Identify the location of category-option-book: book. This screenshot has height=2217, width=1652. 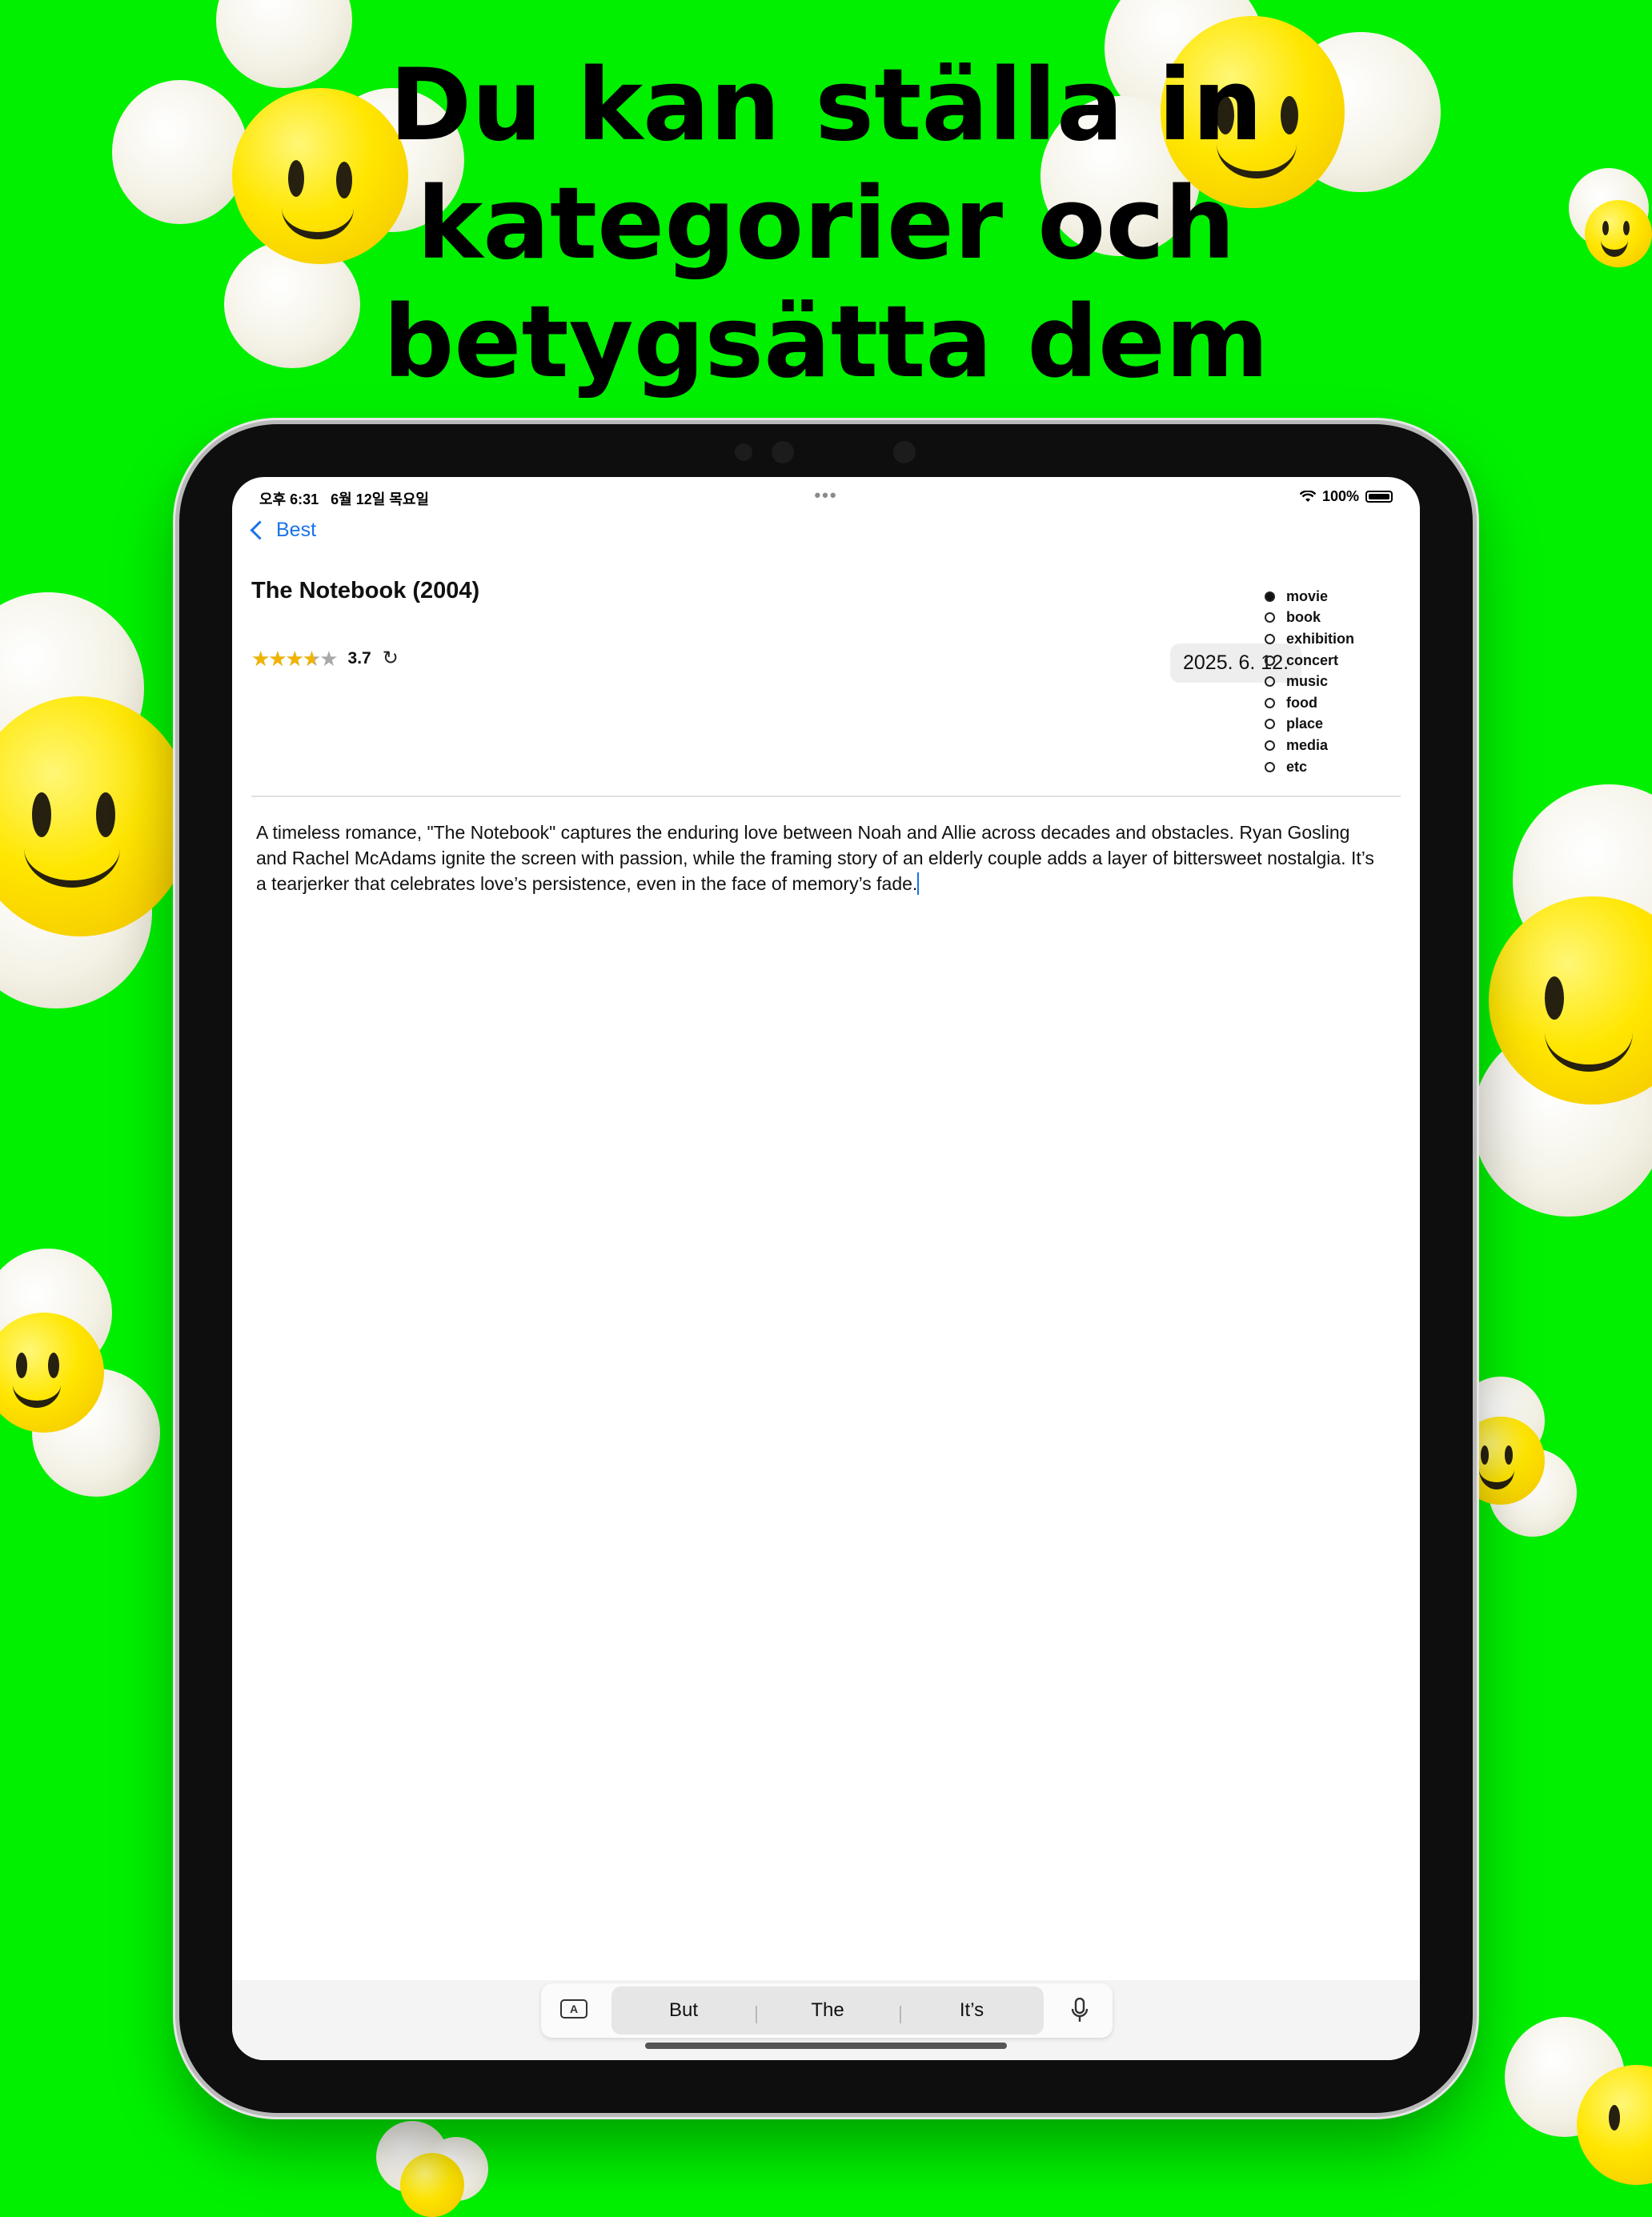
(1309, 618).